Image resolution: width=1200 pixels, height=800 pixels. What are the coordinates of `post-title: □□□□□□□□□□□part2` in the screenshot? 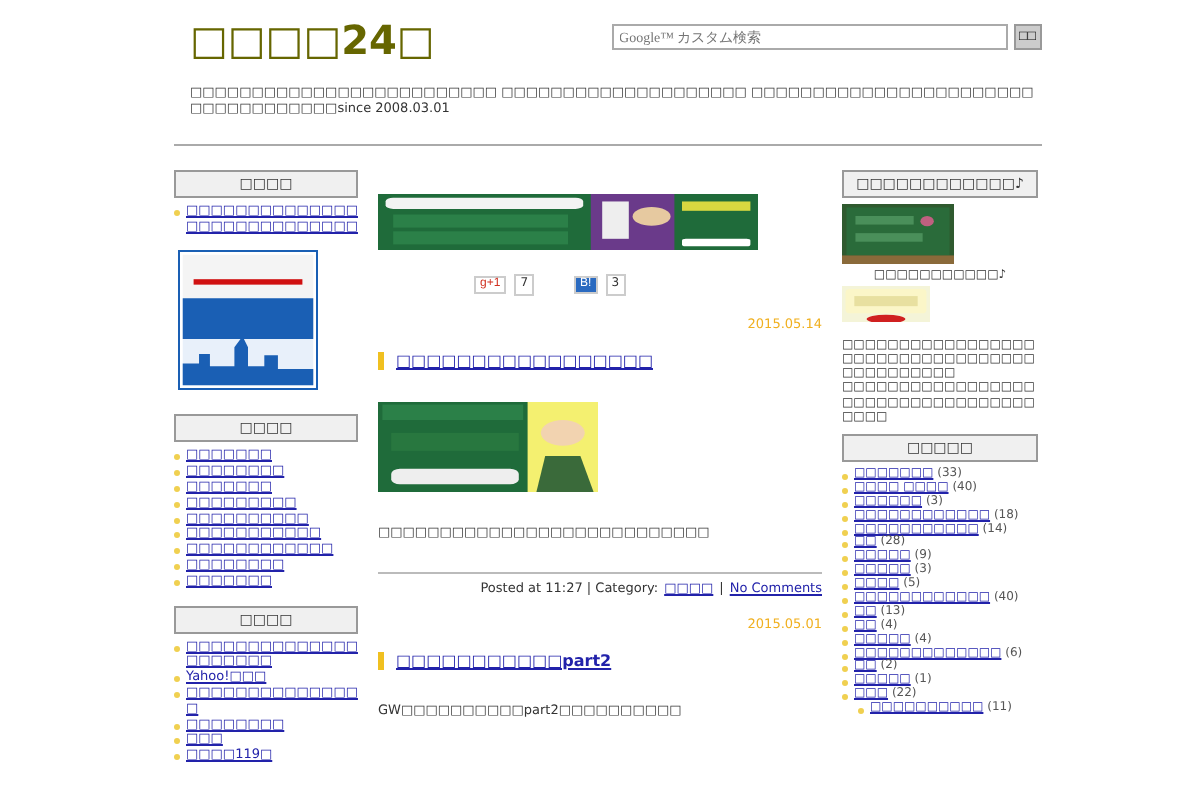 It's located at (504, 660).